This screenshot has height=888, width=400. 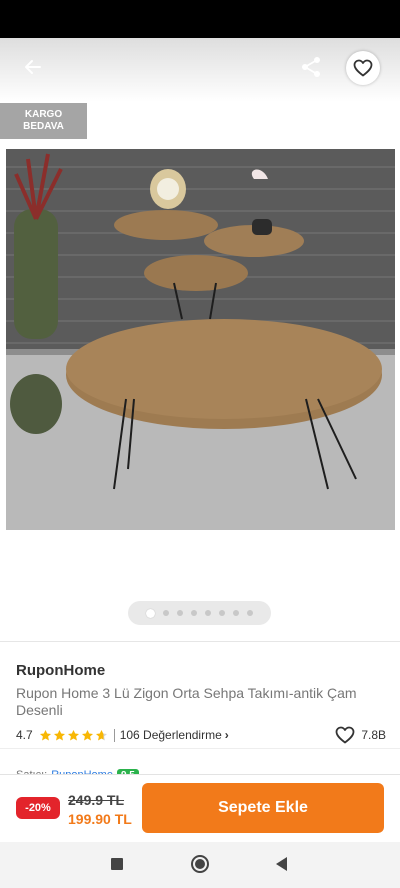 I want to click on home-button, so click(x=200, y=864).